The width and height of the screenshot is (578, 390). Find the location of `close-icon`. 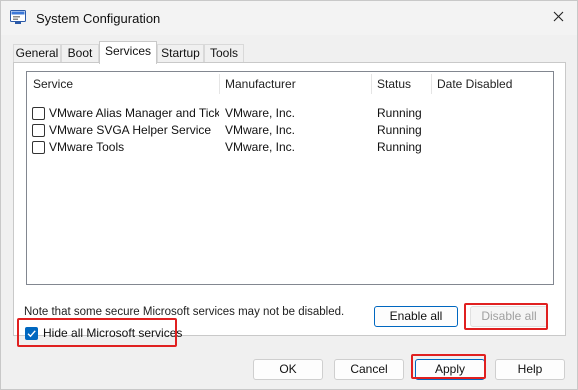

close-icon is located at coordinates (558, 18).